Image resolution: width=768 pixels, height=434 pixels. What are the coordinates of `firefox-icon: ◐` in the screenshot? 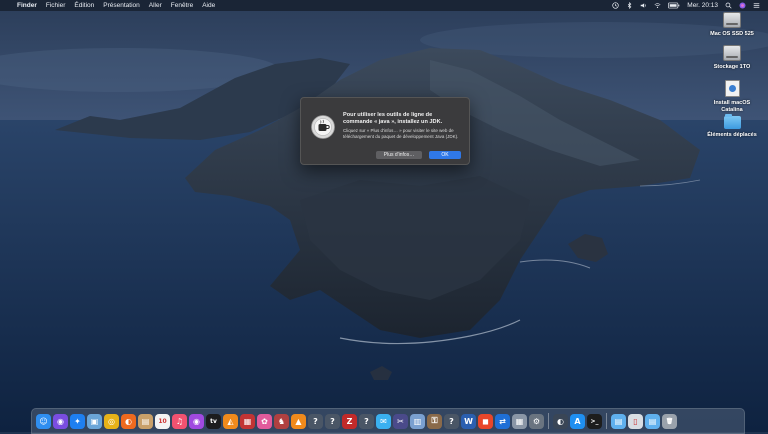 It's located at (128, 421).